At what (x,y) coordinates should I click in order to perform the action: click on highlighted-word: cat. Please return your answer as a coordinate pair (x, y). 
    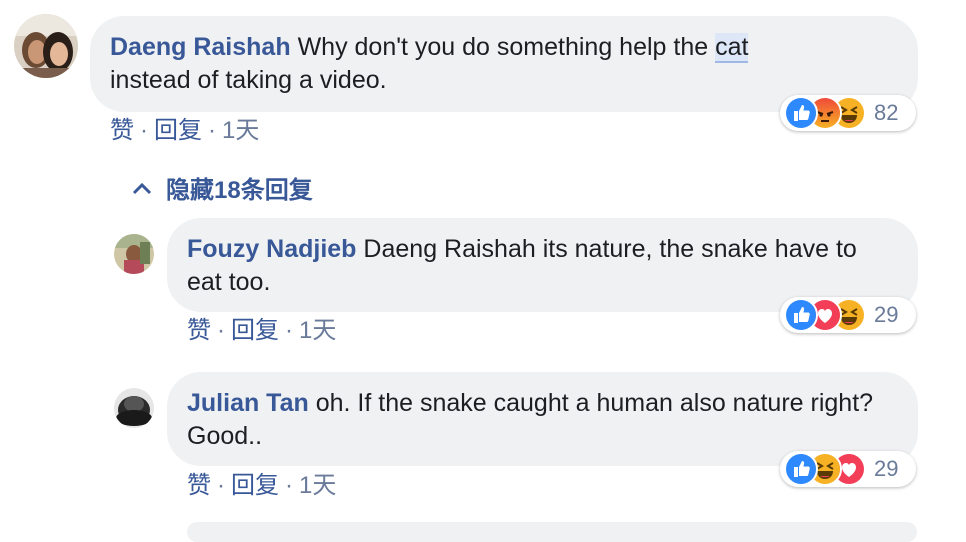
    Looking at the image, I should click on (732, 48).